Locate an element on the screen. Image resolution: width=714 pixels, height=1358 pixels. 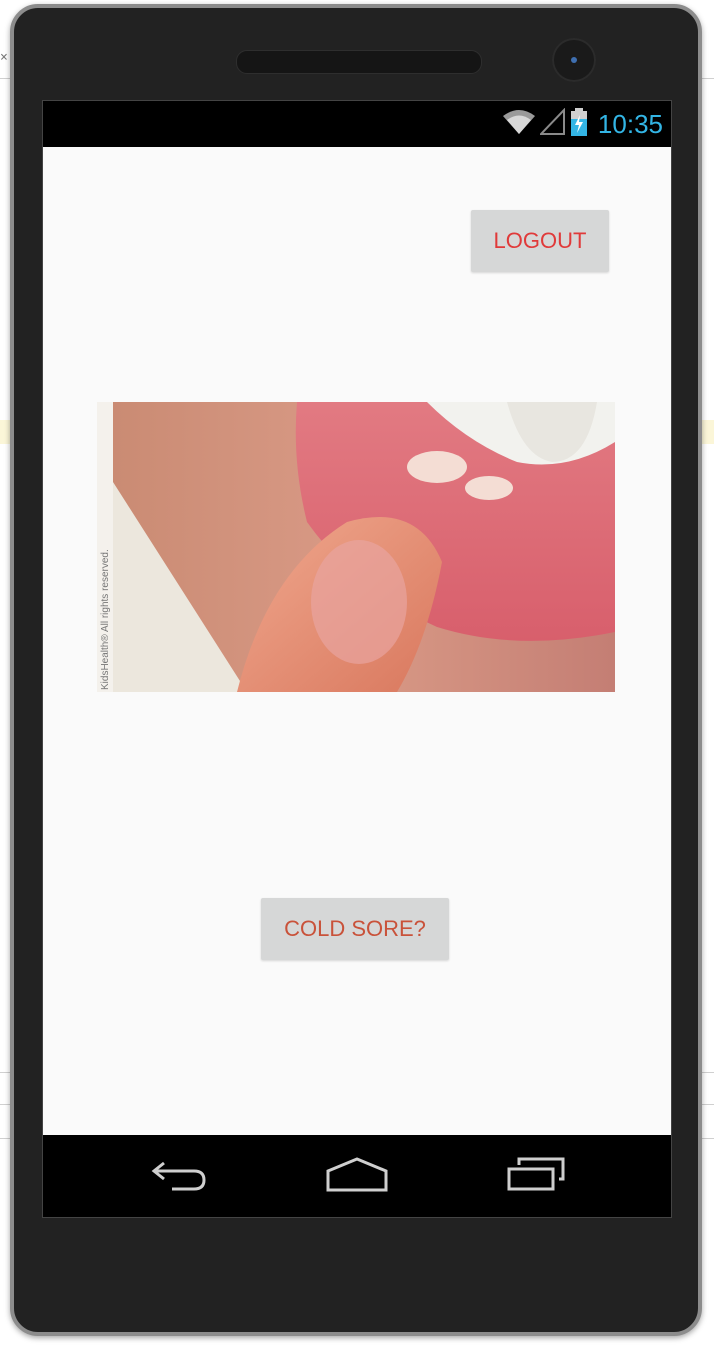
status-clock: 10:35 is located at coordinates (630, 123).